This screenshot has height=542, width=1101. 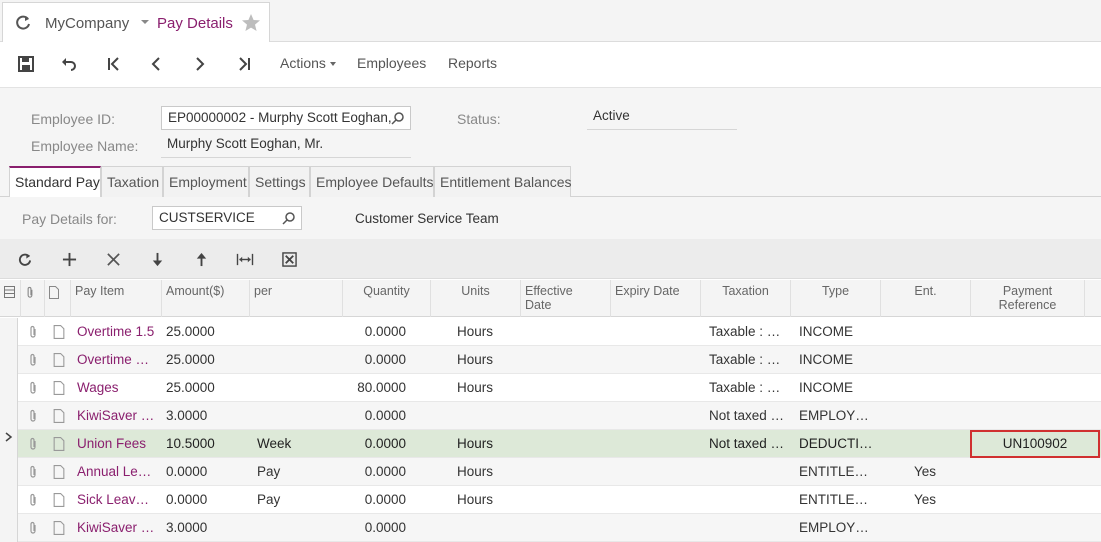 I want to click on header-pay-item: Pay Item, so click(x=115, y=298).